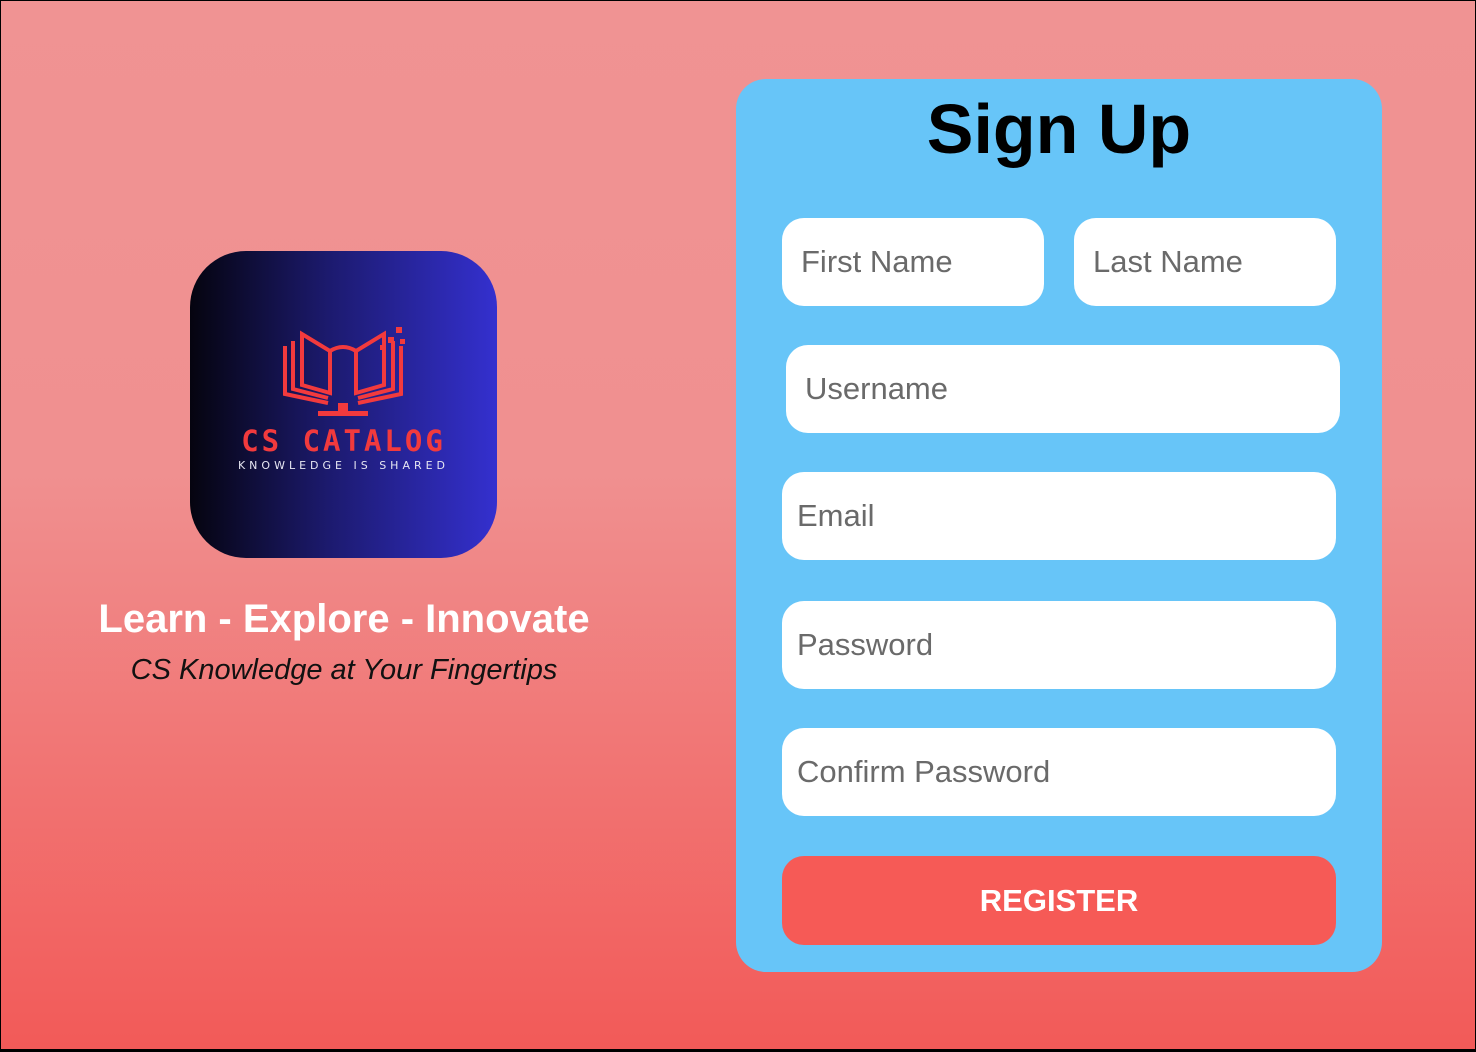 This screenshot has width=1476, height=1052. I want to click on logo-tagline: KNOWLEDGE IS SHARED, so click(343, 465).